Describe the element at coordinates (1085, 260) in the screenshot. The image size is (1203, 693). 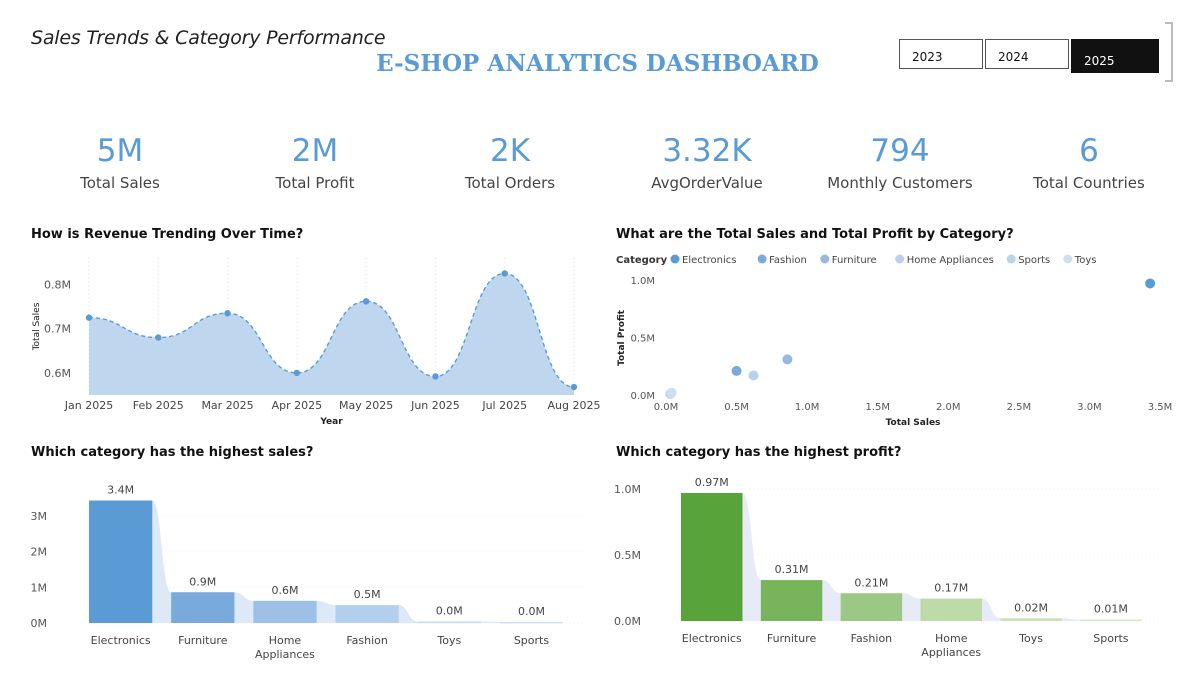
I see `legend-item: Toys` at that location.